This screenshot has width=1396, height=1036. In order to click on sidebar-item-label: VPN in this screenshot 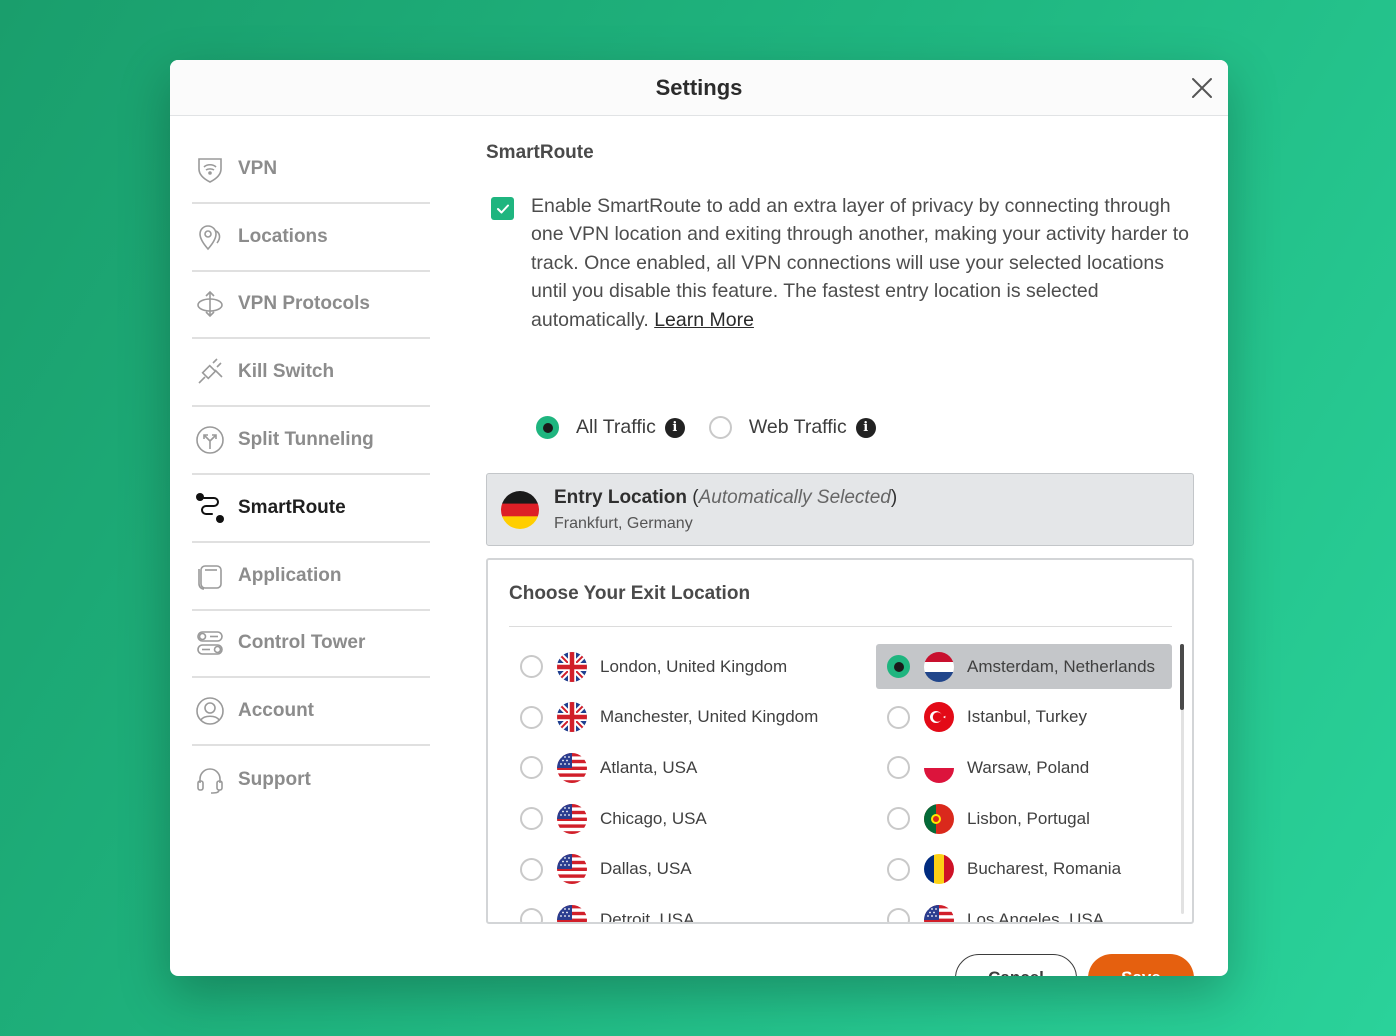, I will do `click(258, 168)`.